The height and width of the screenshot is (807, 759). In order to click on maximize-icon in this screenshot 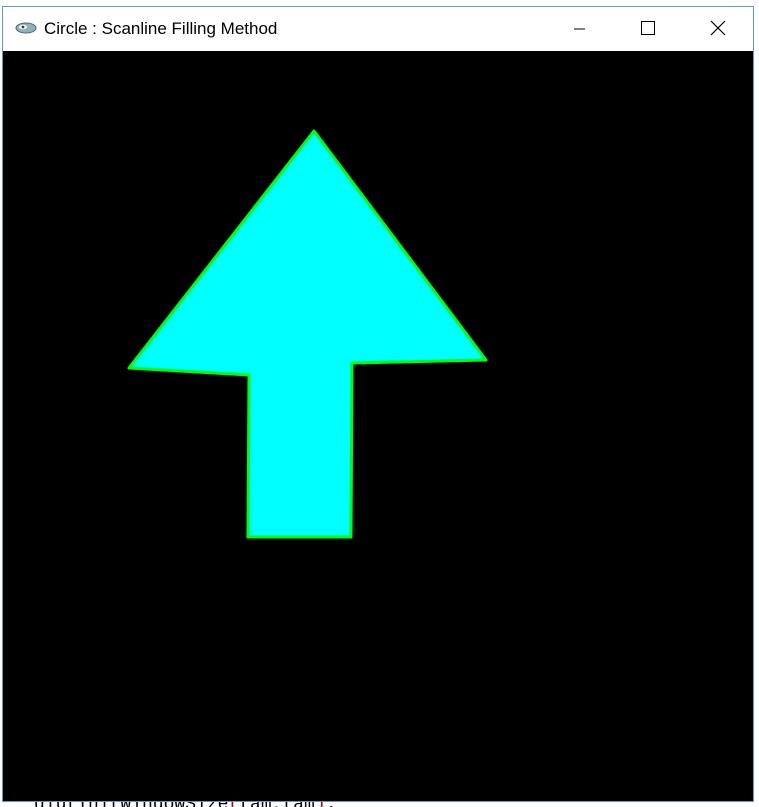, I will do `click(648, 28)`.